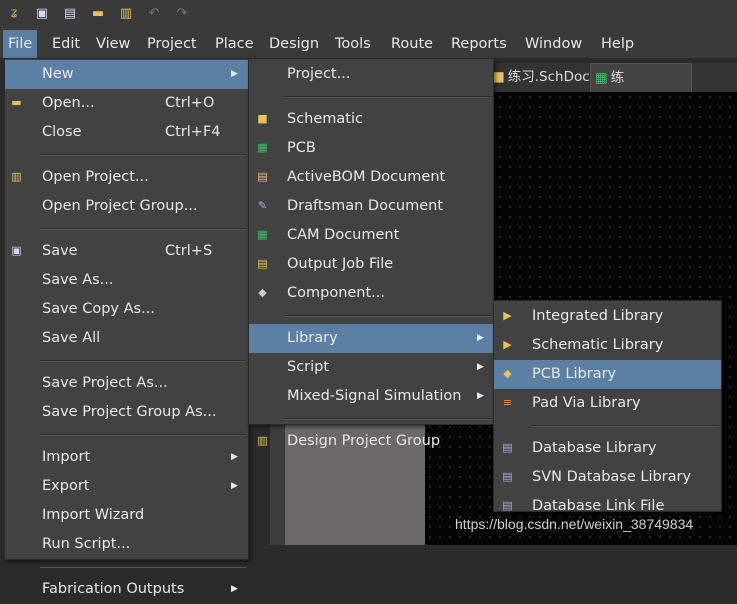  I want to click on menu-item-schematic-library: ▶ Schematic Library, so click(607, 345).